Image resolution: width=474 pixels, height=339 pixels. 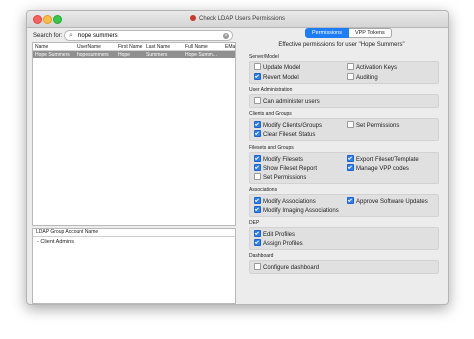 I want to click on permission-export-fileset-template: Export Fileset/Template, so click(x=383, y=159).